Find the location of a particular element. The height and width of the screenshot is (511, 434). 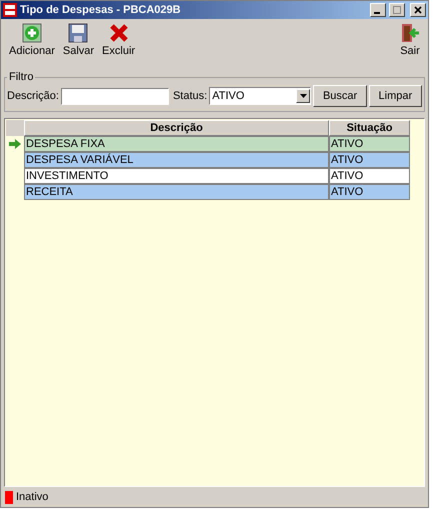

header-indicator is located at coordinates (15, 128).